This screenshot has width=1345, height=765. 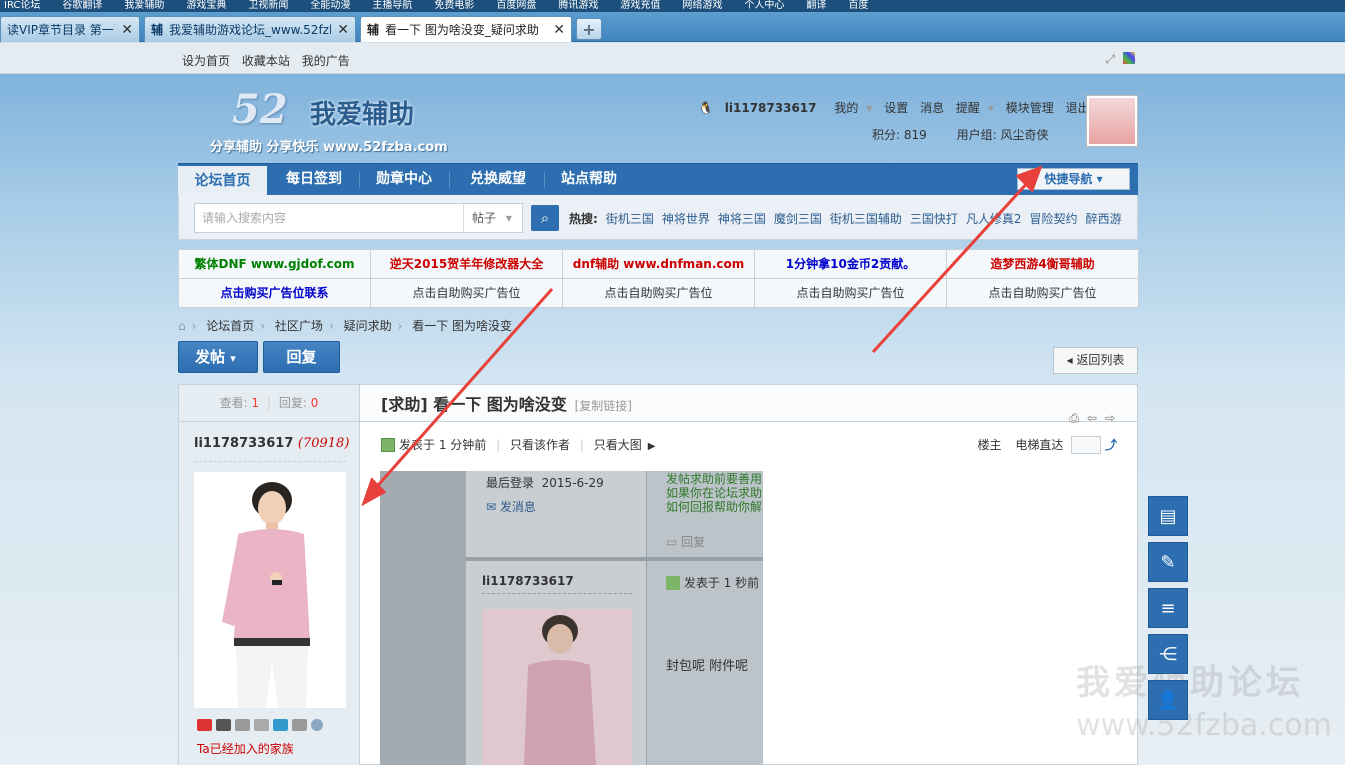 What do you see at coordinates (545, 218) in the screenshot?
I see `search-button: ⌕` at bounding box center [545, 218].